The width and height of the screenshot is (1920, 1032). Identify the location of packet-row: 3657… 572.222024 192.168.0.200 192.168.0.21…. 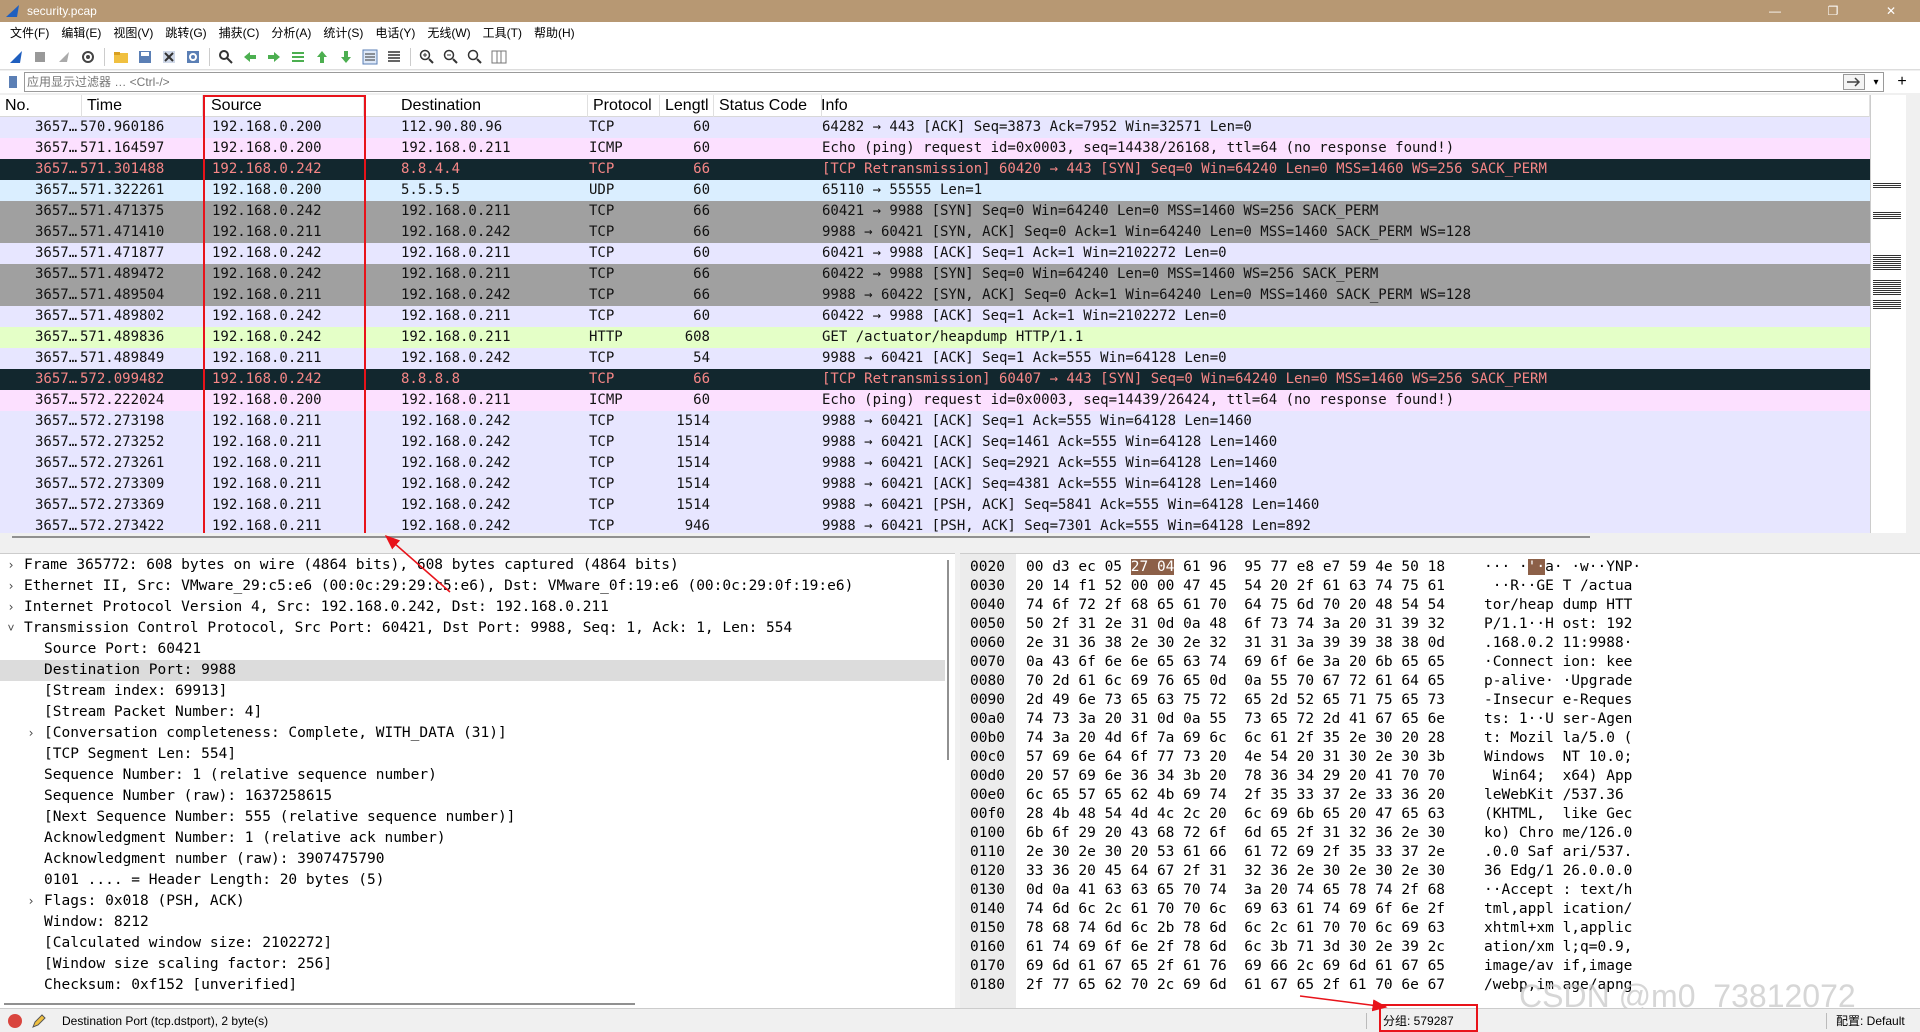
(935, 400).